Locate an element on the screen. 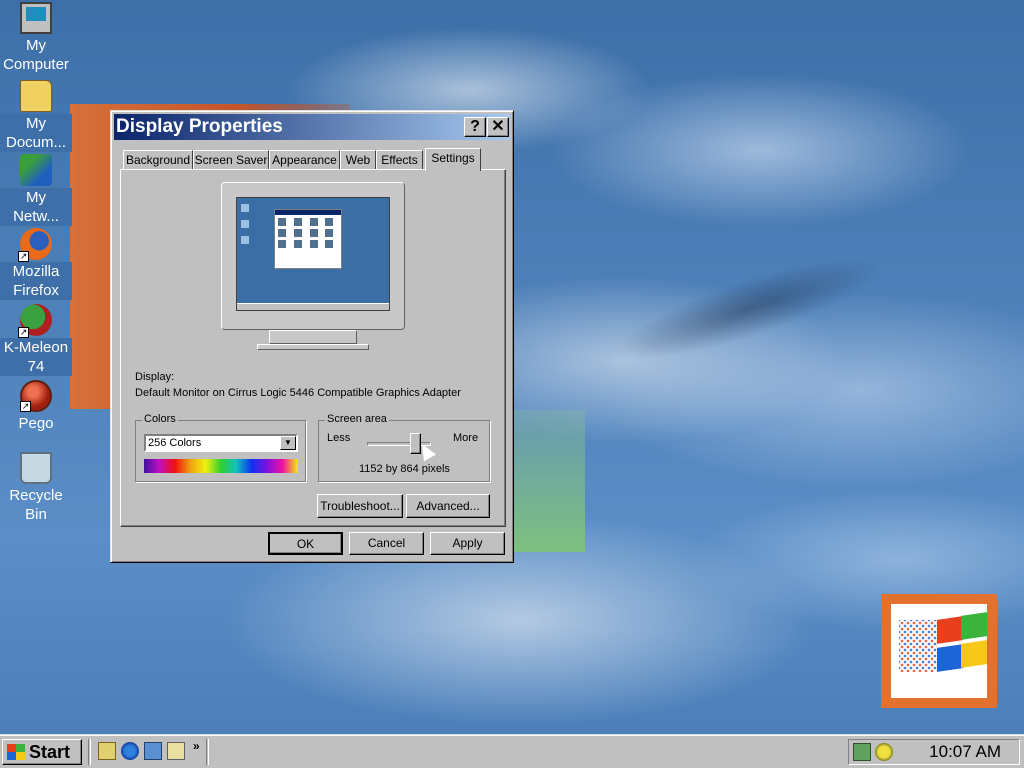  logo-flag-red is located at coordinates (950, 630).